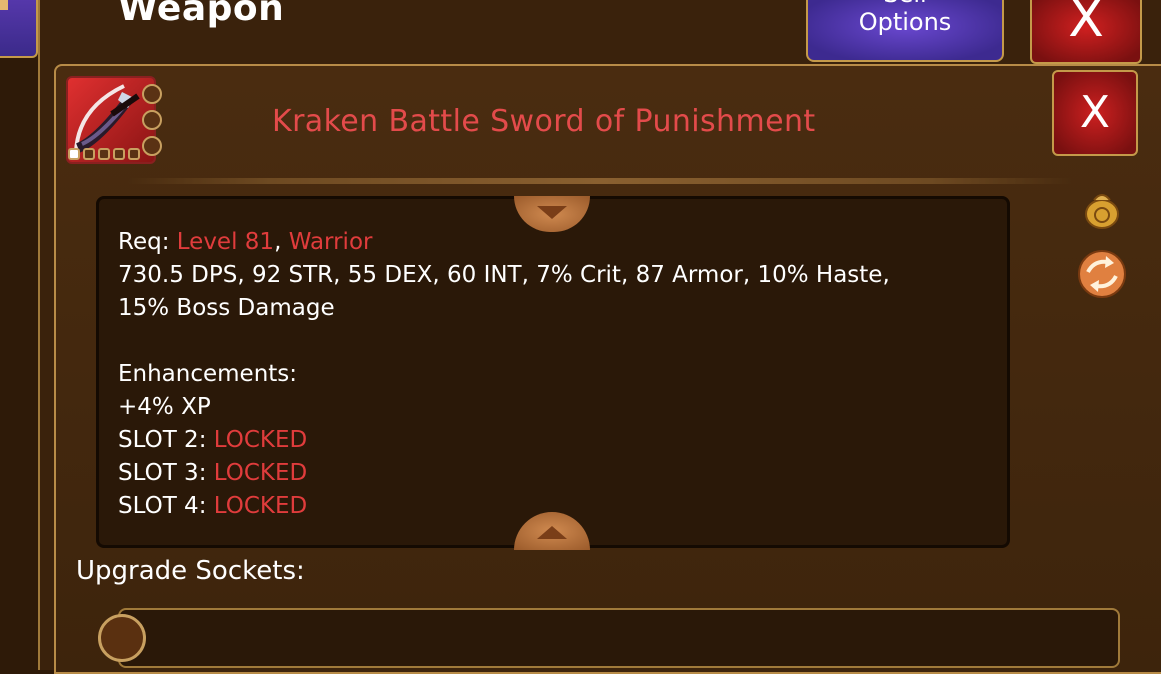 The width and height of the screenshot is (1161, 674). I want to click on refresh-icon, so click(1102, 274).